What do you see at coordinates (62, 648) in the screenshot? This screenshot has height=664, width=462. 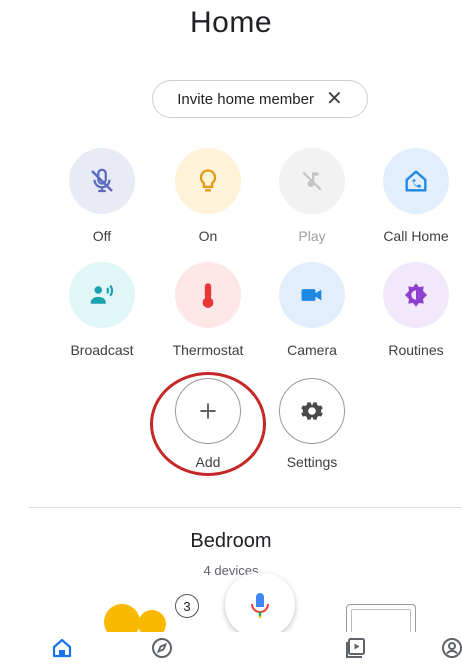 I see `home-icon` at bounding box center [62, 648].